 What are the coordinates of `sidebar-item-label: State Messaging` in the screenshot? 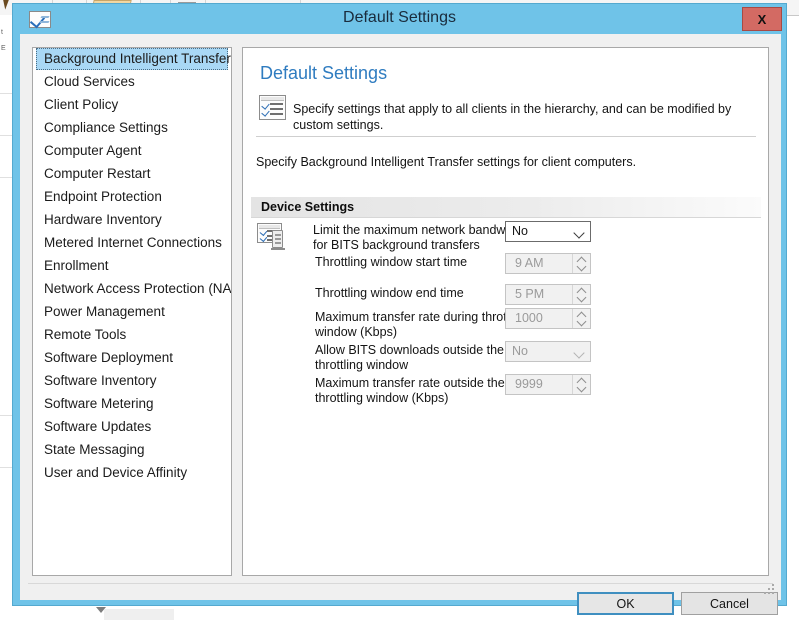 It's located at (94, 449).